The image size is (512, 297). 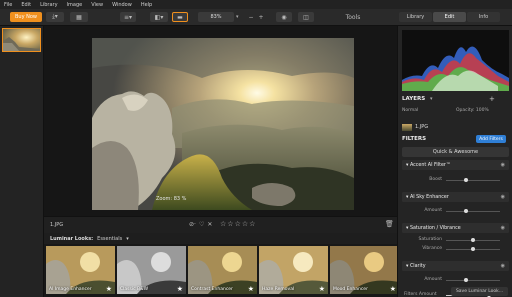 I want to click on look-item: Contrast Enhancer ★, so click(x=222, y=270).